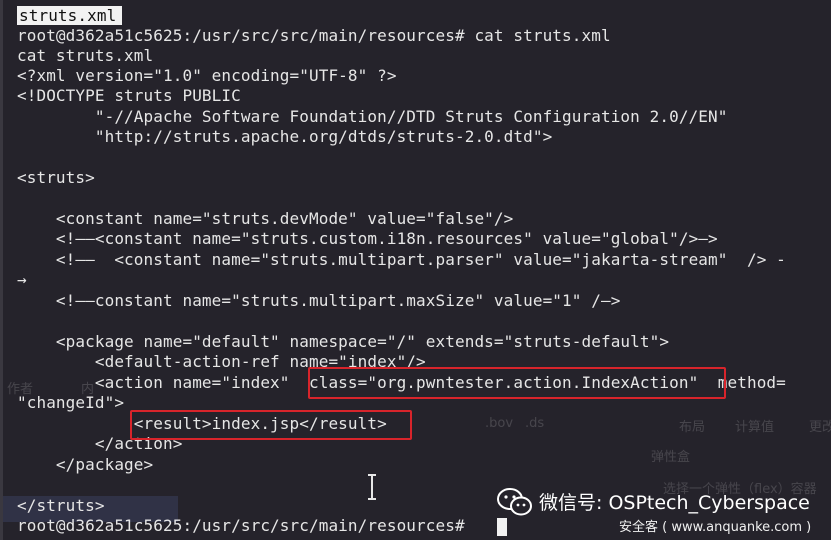  I want to click on text-selection: struts.xml, so click(70, 15).